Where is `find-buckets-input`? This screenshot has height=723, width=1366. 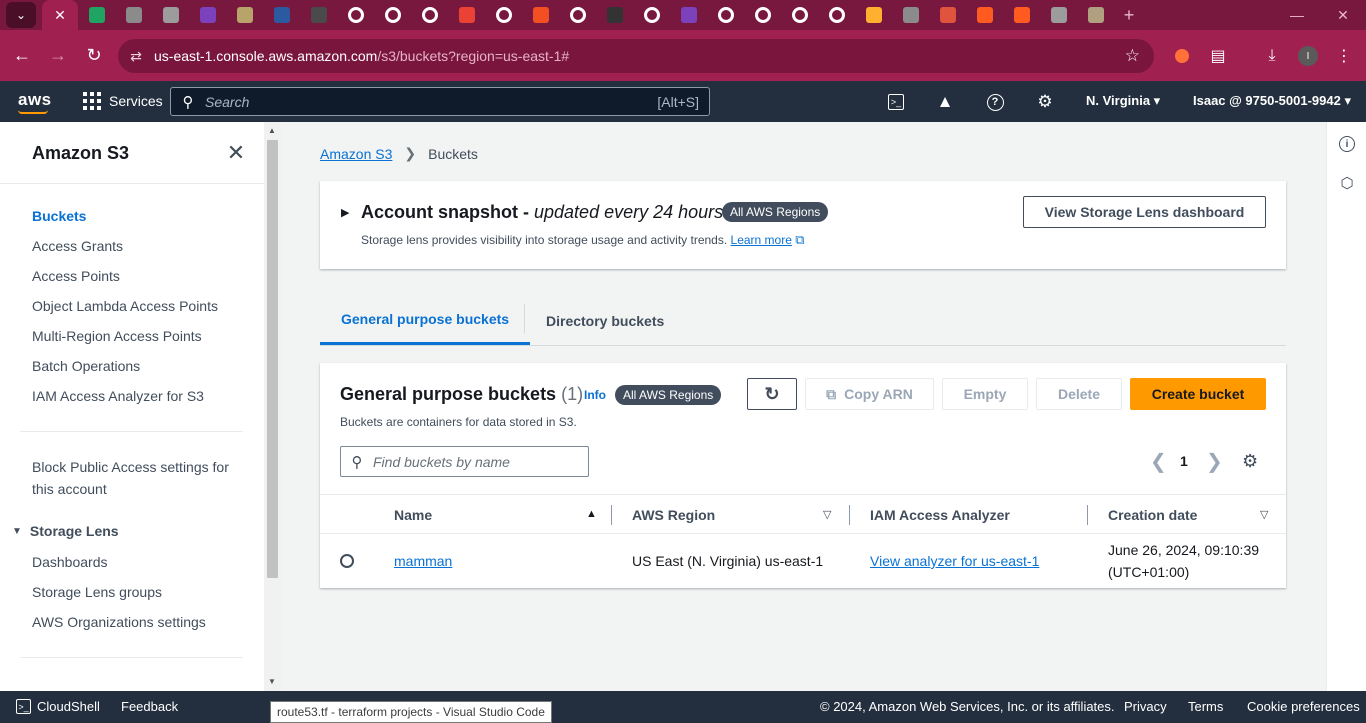 find-buckets-input is located at coordinates (473, 461).